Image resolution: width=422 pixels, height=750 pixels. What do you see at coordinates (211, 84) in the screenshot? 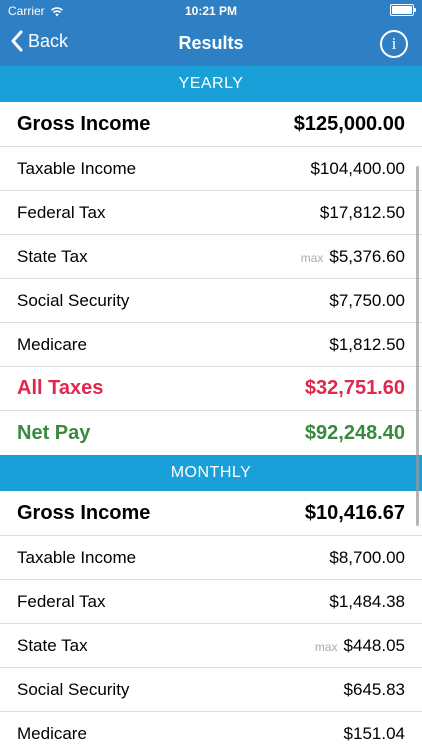
I see `section-header-yearly: YEARLY` at bounding box center [211, 84].